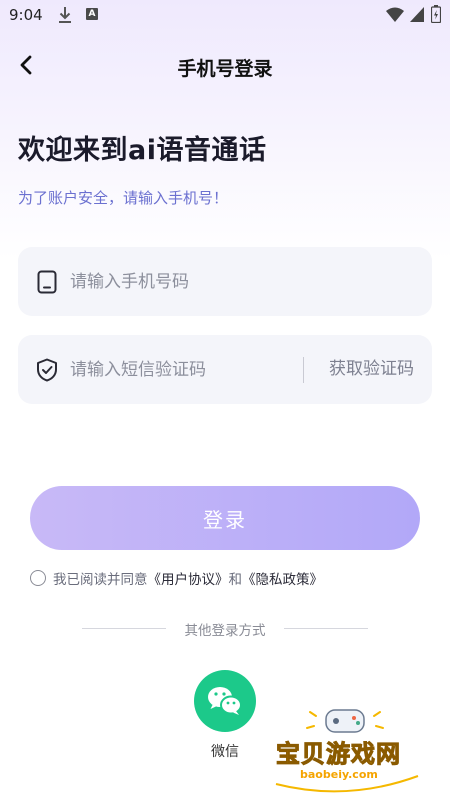 The height and width of the screenshot is (800, 450). Describe the element at coordinates (180, 369) in the screenshot. I see `verification-code-input` at that location.